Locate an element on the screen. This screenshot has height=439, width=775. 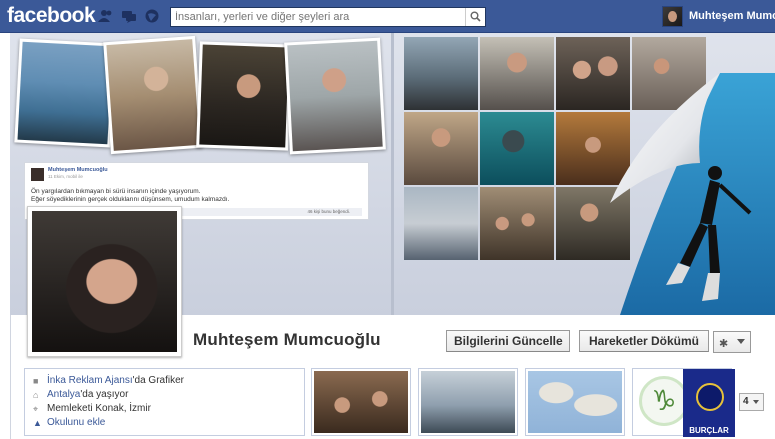
pin-icon: ⌖ is located at coordinates (36, 409).